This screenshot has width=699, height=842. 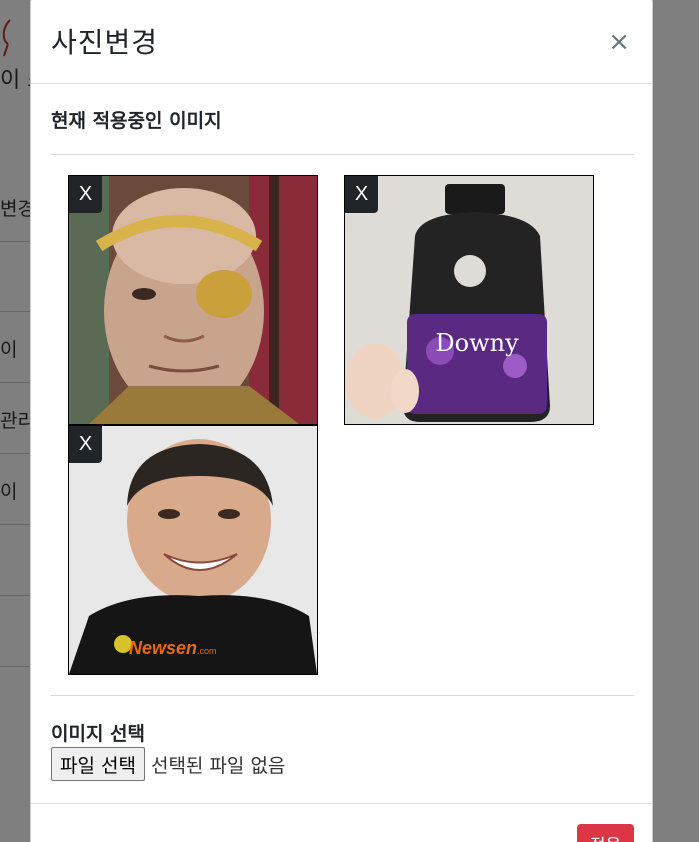 What do you see at coordinates (605, 833) in the screenshot?
I see `apply-button: 적용` at bounding box center [605, 833].